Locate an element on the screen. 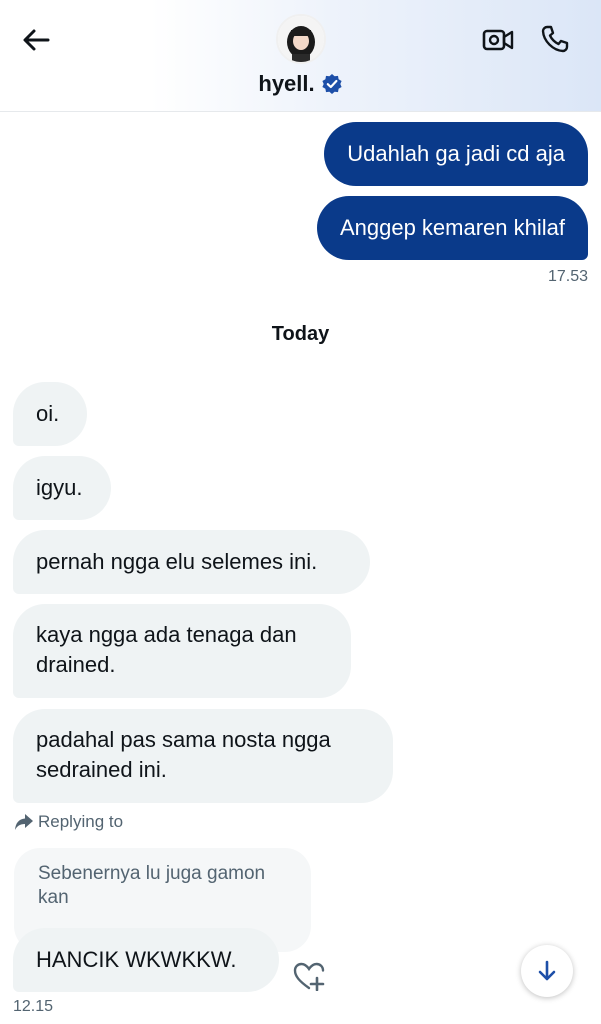 Image resolution: width=601 pixels, height=1024 pixels. message-text-line: kaya ngga ada tenaga dan is located at coordinates (166, 634).